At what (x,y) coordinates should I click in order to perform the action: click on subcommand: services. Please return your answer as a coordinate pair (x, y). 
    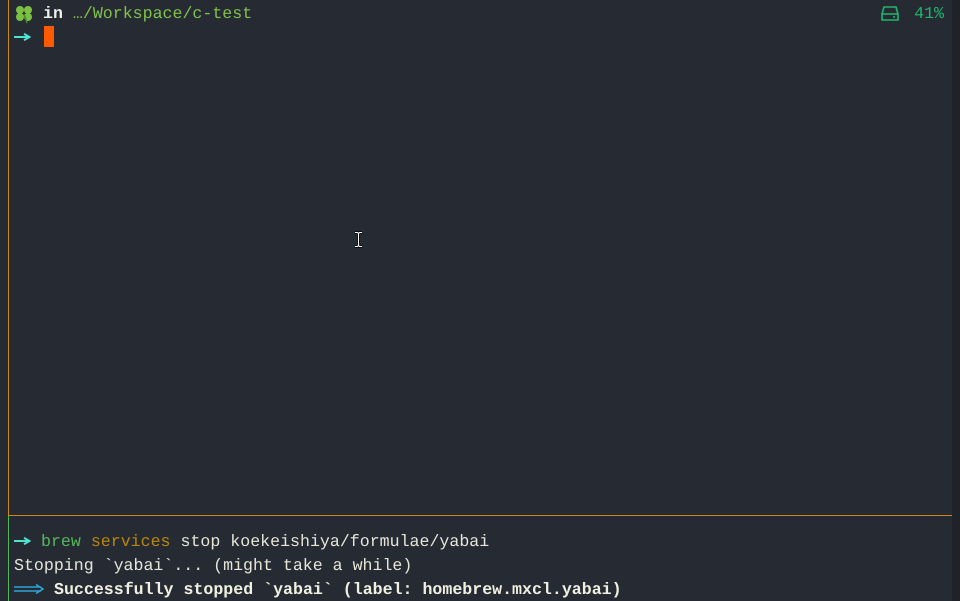
    Looking at the image, I should click on (130, 541).